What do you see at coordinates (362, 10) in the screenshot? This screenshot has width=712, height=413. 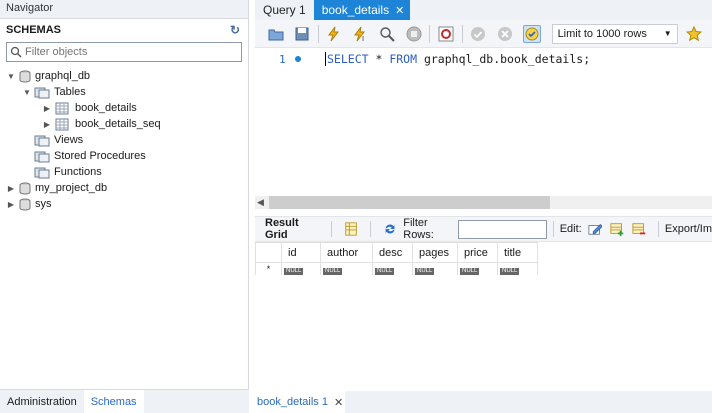 I see `tab-book-details: book_details ✕` at bounding box center [362, 10].